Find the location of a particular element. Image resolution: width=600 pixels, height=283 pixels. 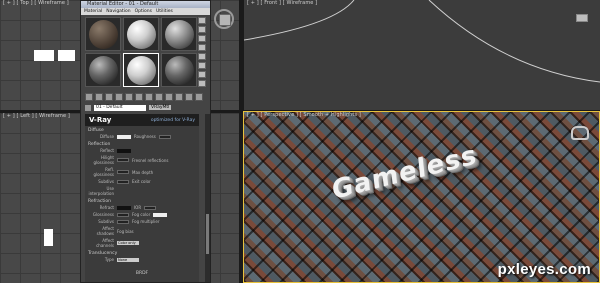

vray-logo: V-Ray is located at coordinates (100, 120).